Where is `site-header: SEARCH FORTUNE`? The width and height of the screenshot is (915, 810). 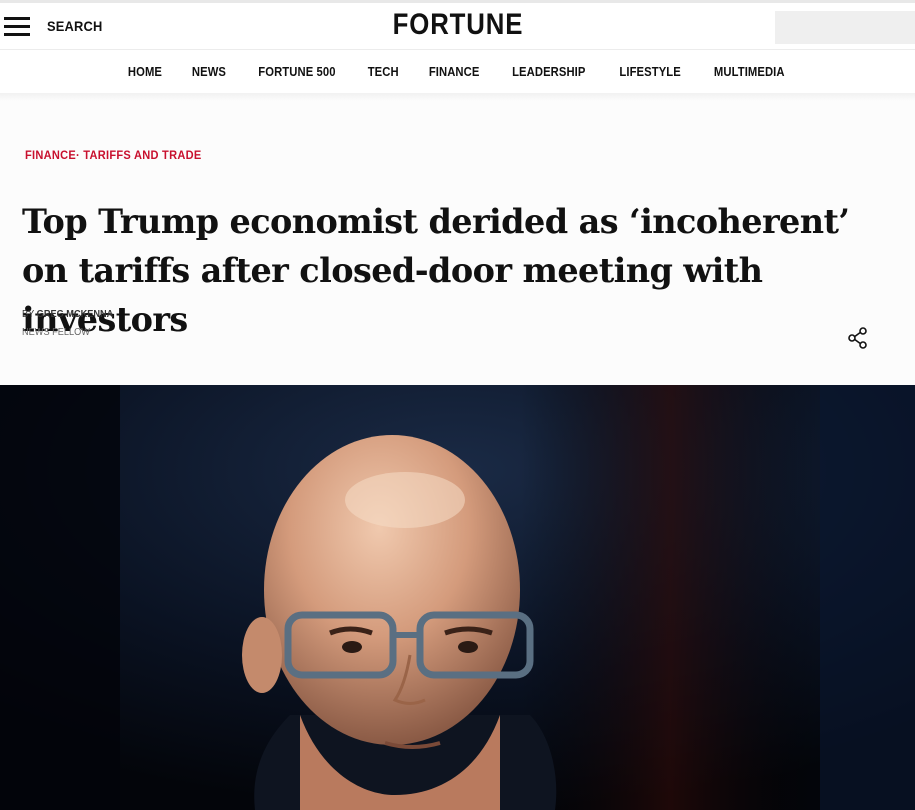
site-header: SEARCH FORTUNE is located at coordinates (457, 26).